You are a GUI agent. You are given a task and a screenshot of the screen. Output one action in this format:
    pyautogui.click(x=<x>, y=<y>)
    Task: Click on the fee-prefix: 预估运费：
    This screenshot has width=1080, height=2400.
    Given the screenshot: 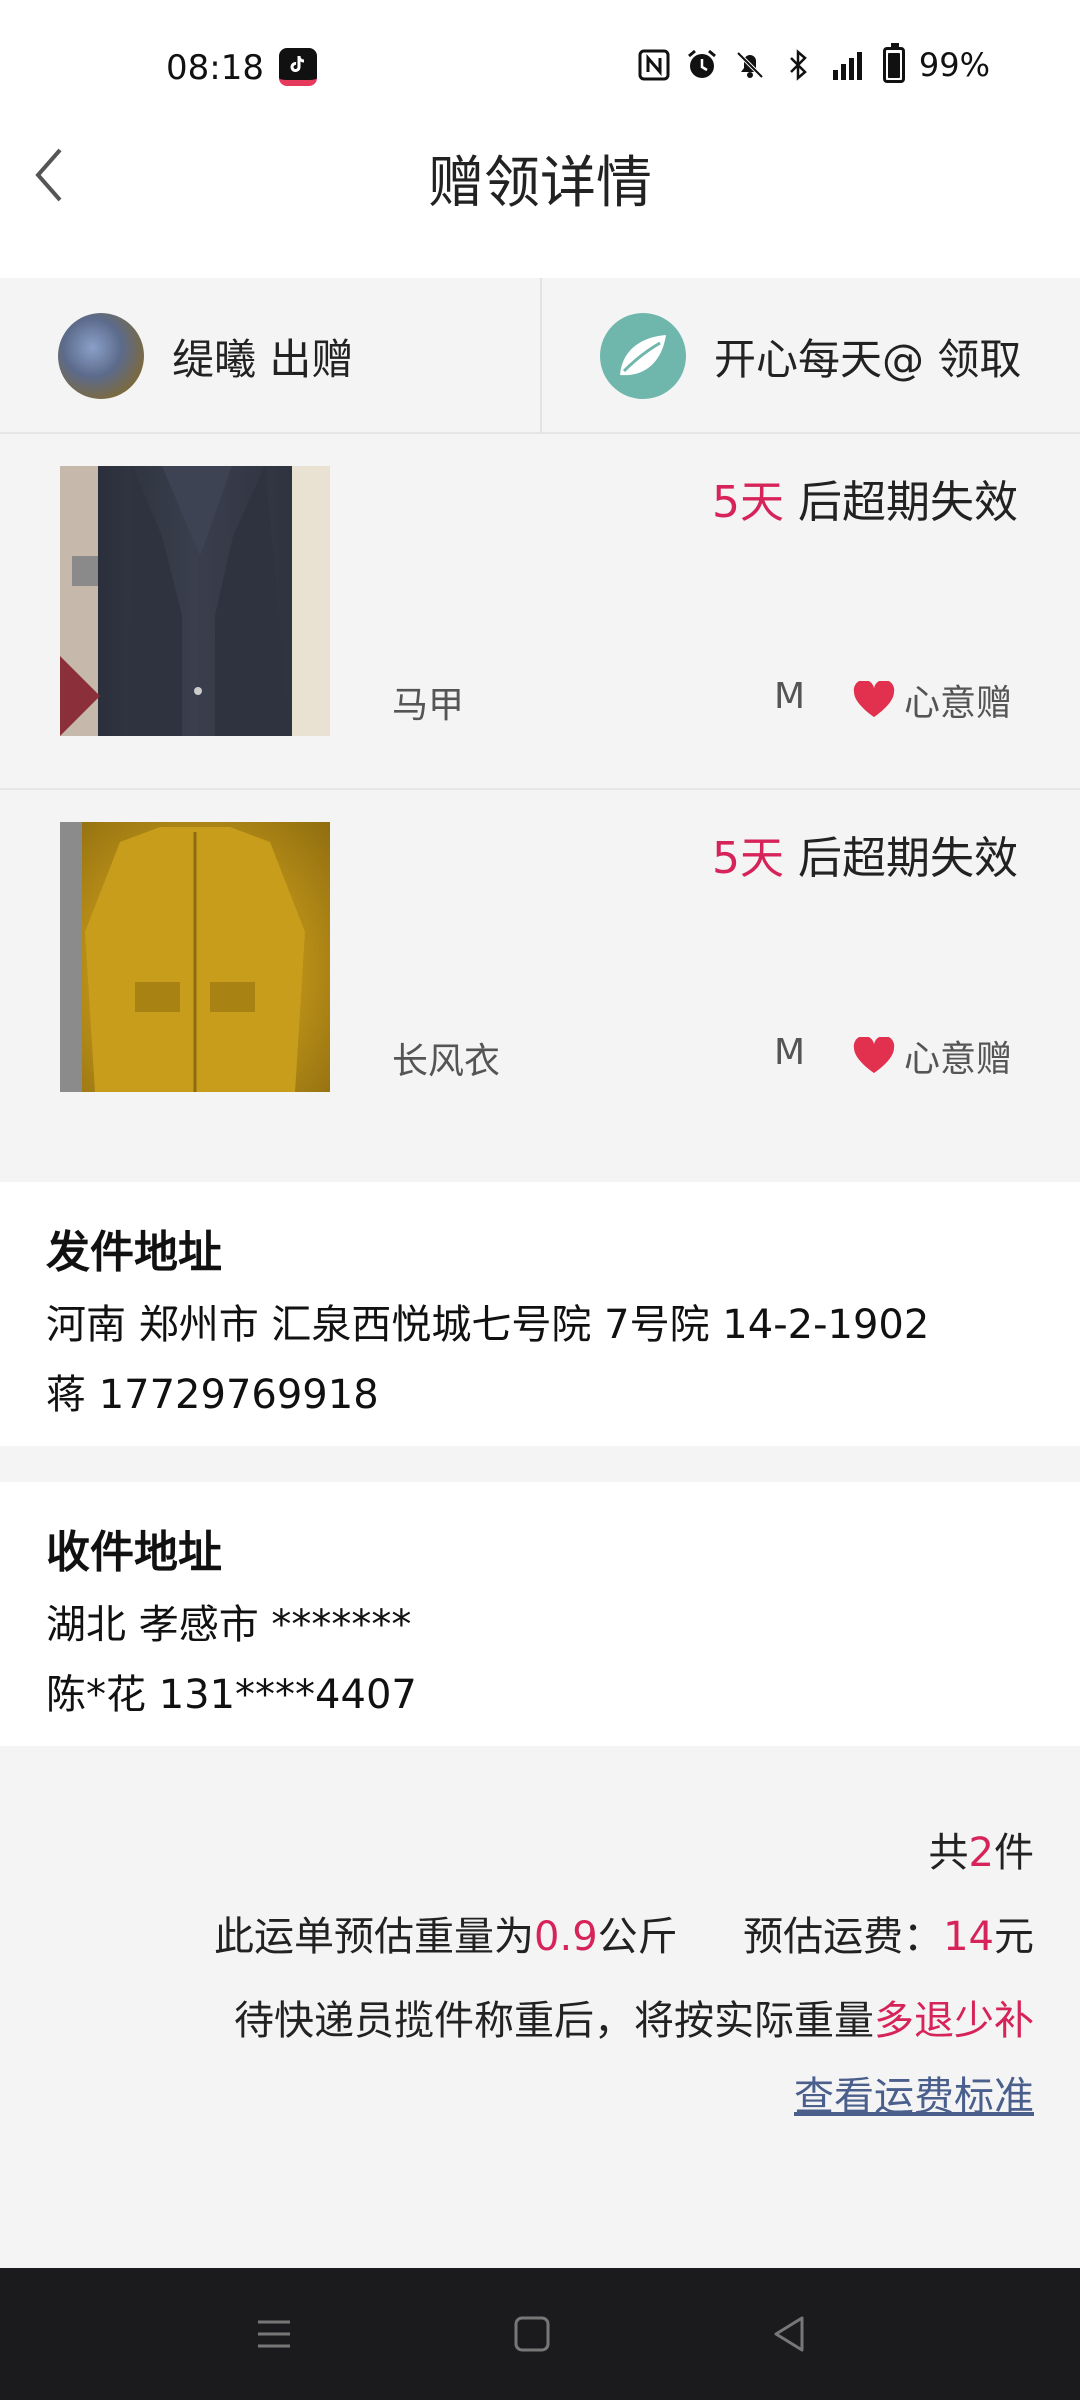 What is the action you would take?
    pyautogui.click(x=843, y=1937)
    